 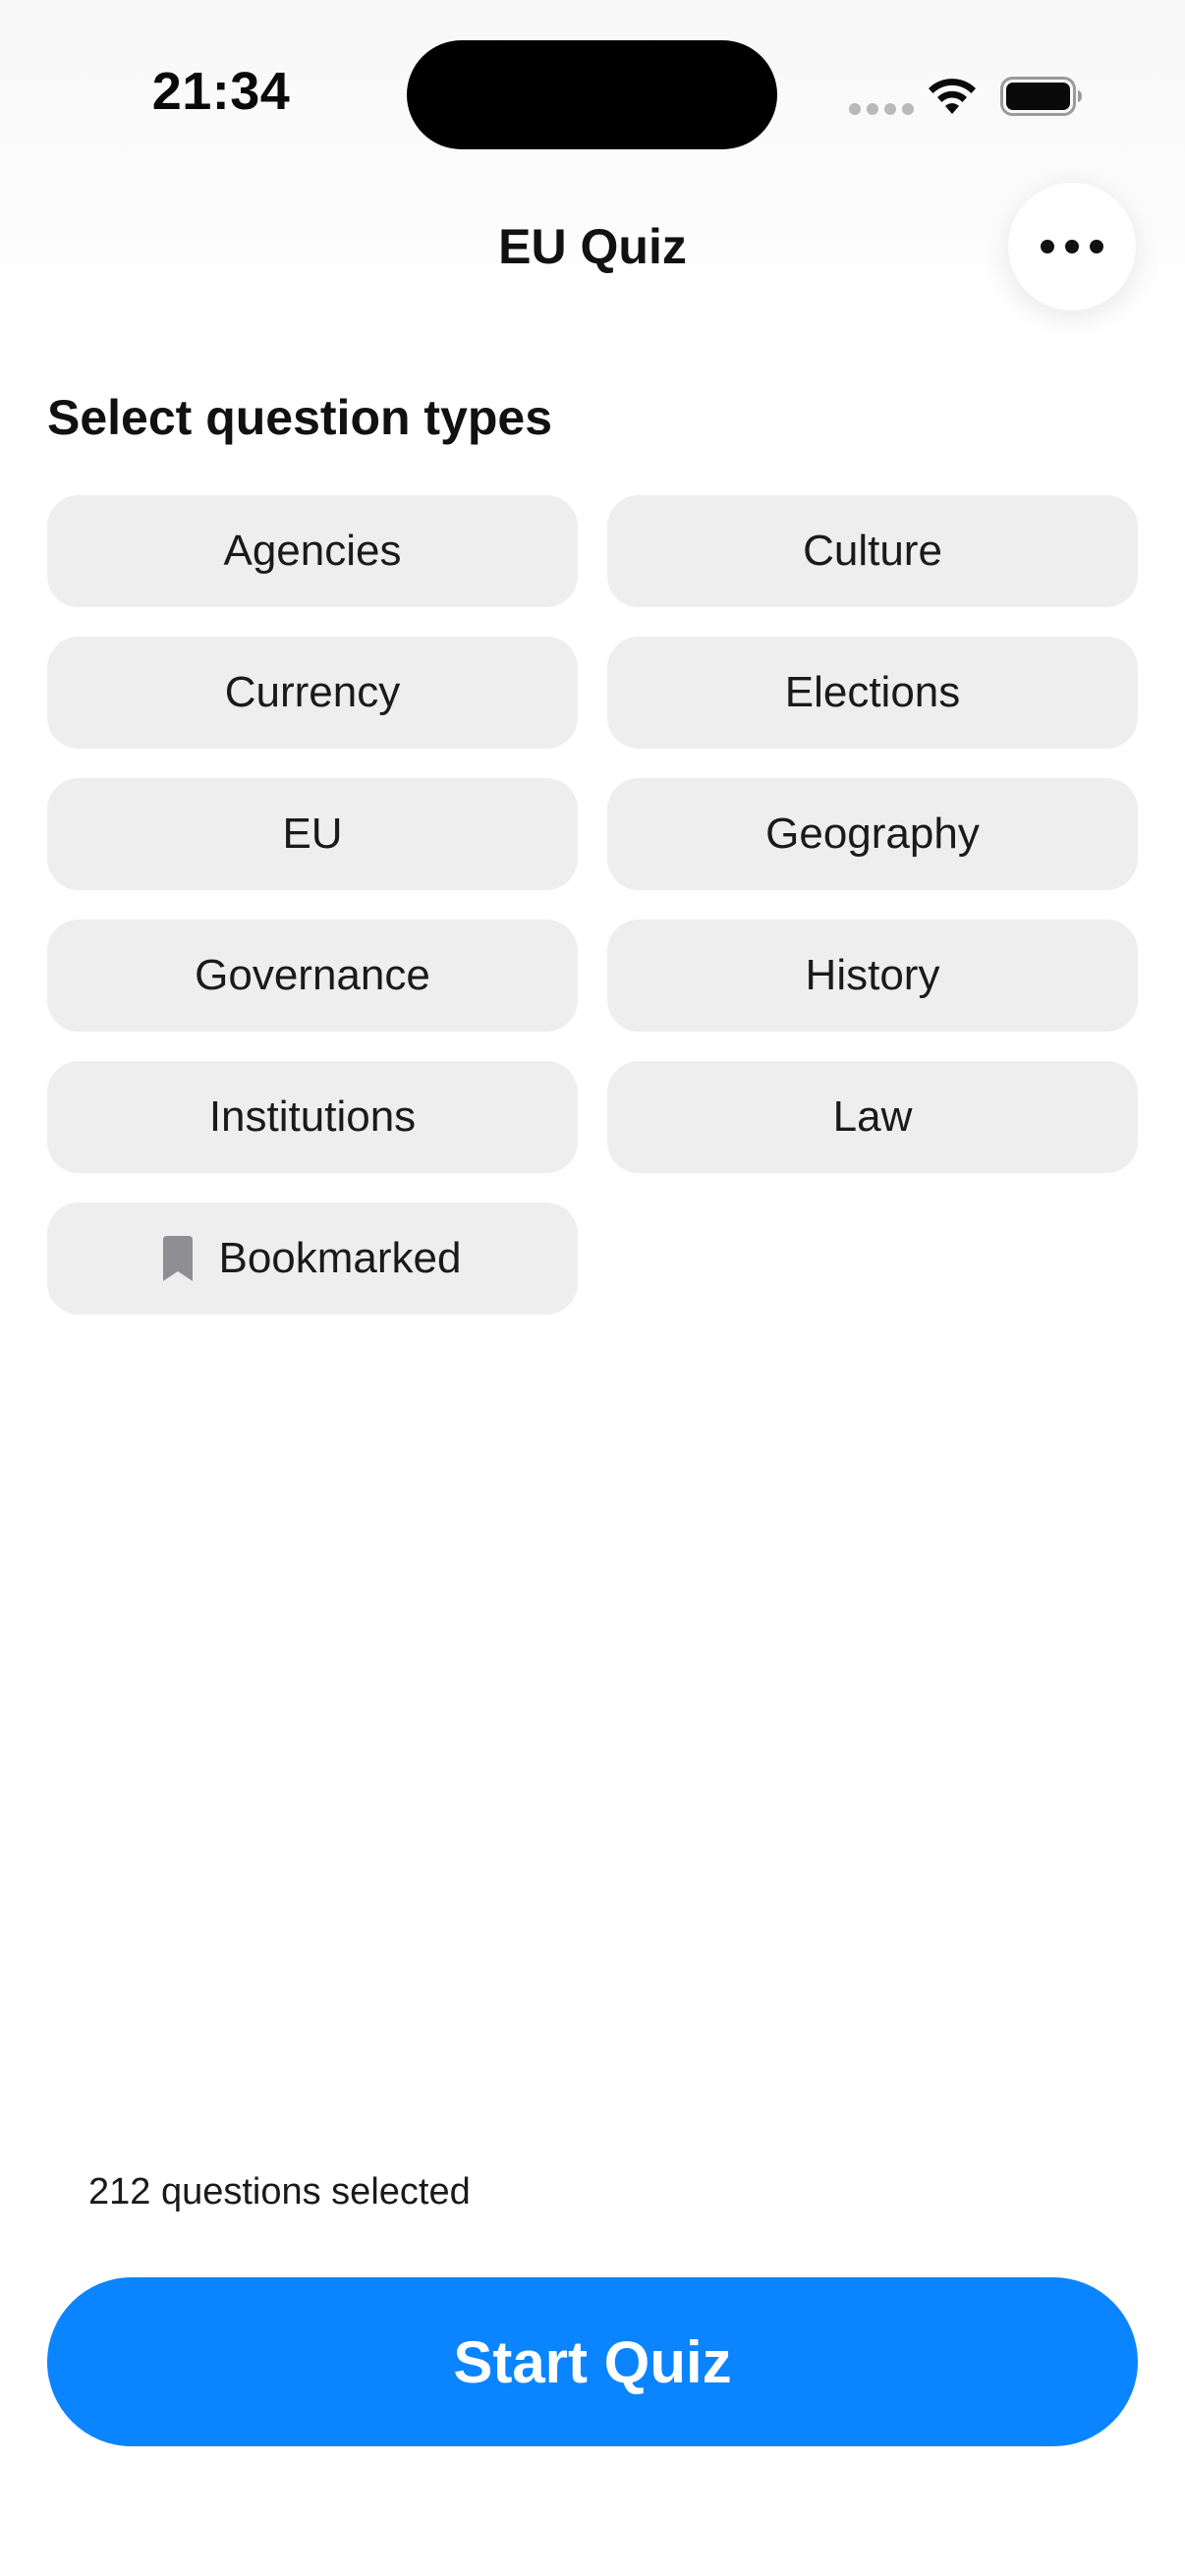 What do you see at coordinates (221, 91) in the screenshot?
I see `status-time: 21:34` at bounding box center [221, 91].